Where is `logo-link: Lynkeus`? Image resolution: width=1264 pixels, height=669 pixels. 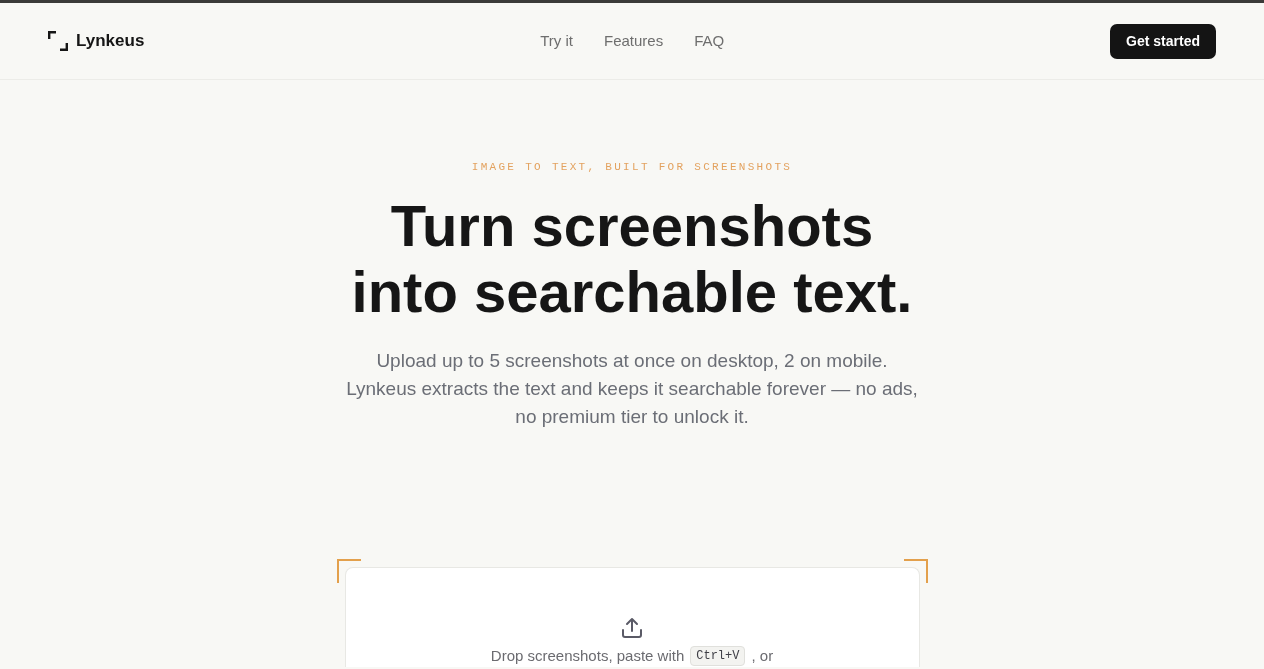
logo-link: Lynkeus is located at coordinates (96, 41).